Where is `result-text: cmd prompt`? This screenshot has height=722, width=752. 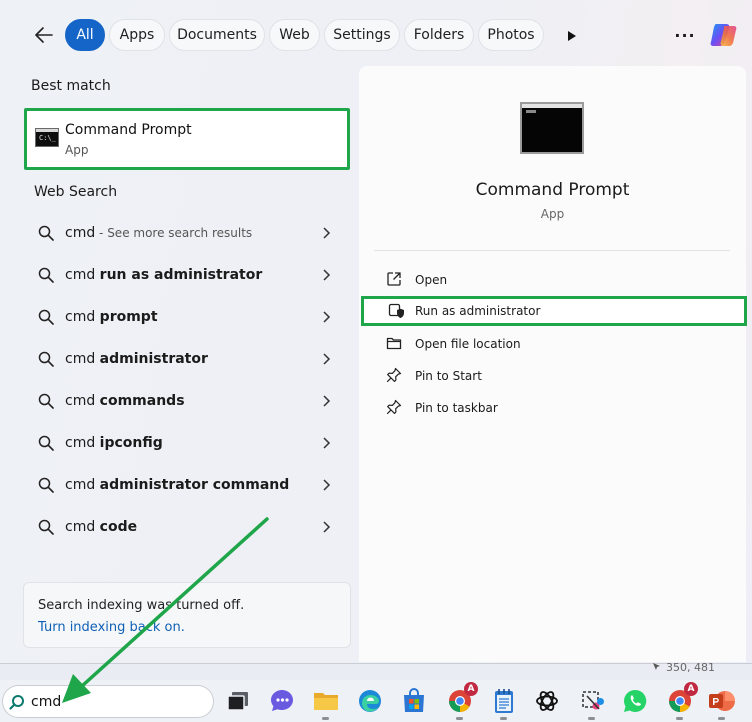
result-text: cmd prompt is located at coordinates (111, 317).